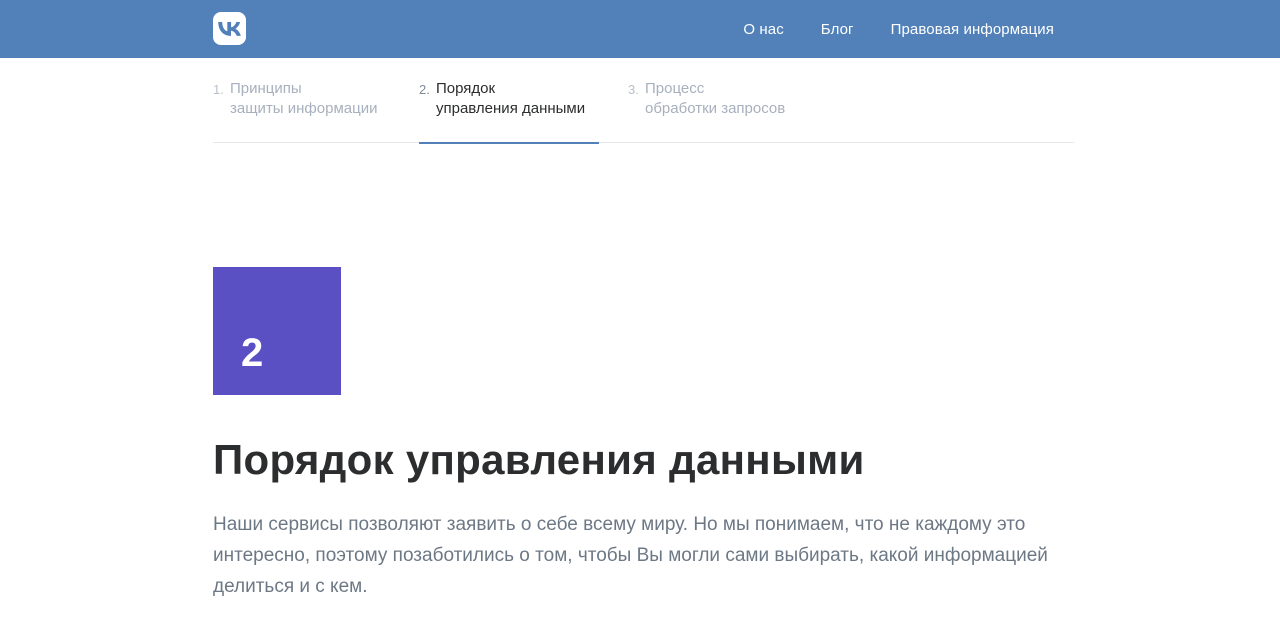 The image size is (1280, 623). I want to click on nav-link-about: О нас, so click(763, 29).